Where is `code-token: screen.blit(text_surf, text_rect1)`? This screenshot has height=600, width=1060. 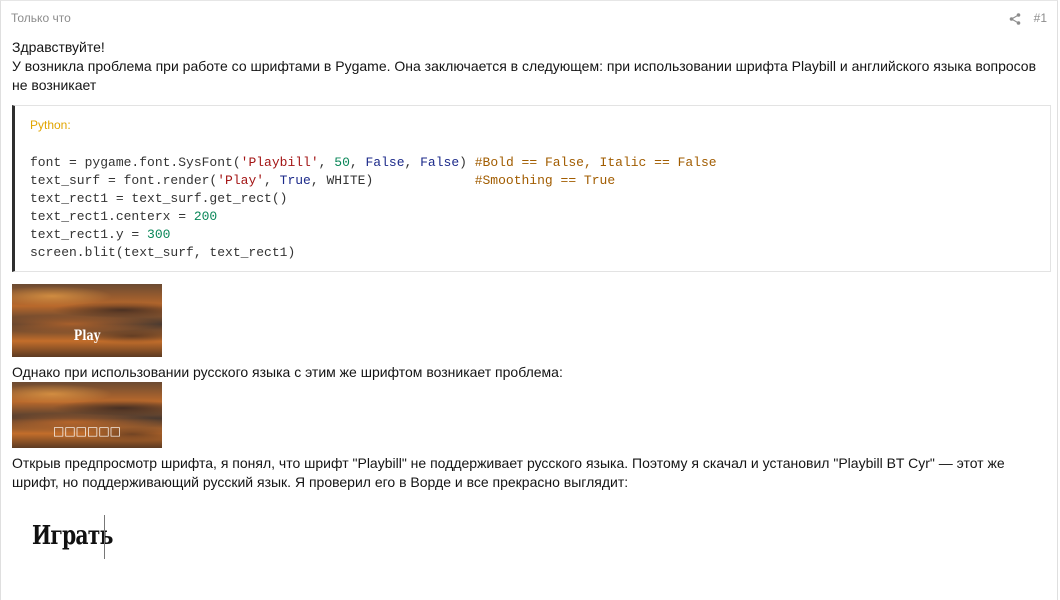
code-token: screen.blit(text_surf, text_rect1) is located at coordinates (163, 252).